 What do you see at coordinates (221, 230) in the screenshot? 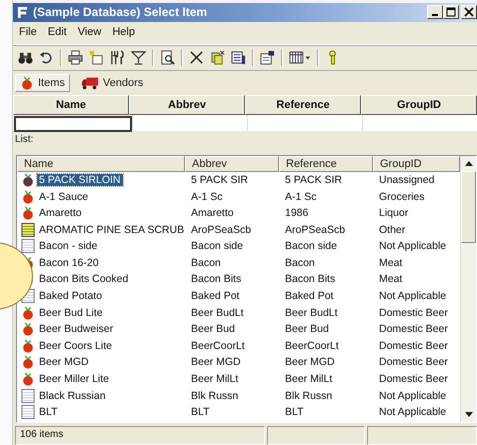
I see `table-cell-text: AroPSeaScb` at bounding box center [221, 230].